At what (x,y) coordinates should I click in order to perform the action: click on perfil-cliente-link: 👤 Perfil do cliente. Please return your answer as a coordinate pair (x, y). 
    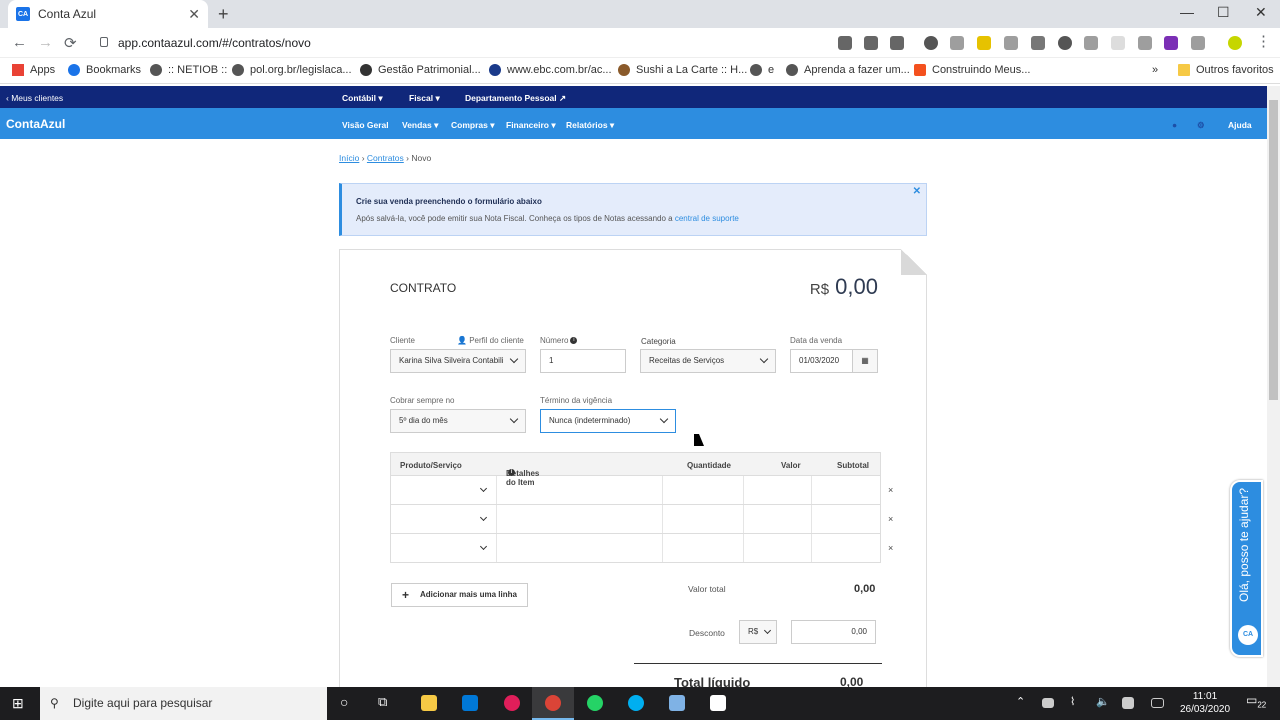
    Looking at the image, I should click on (490, 340).